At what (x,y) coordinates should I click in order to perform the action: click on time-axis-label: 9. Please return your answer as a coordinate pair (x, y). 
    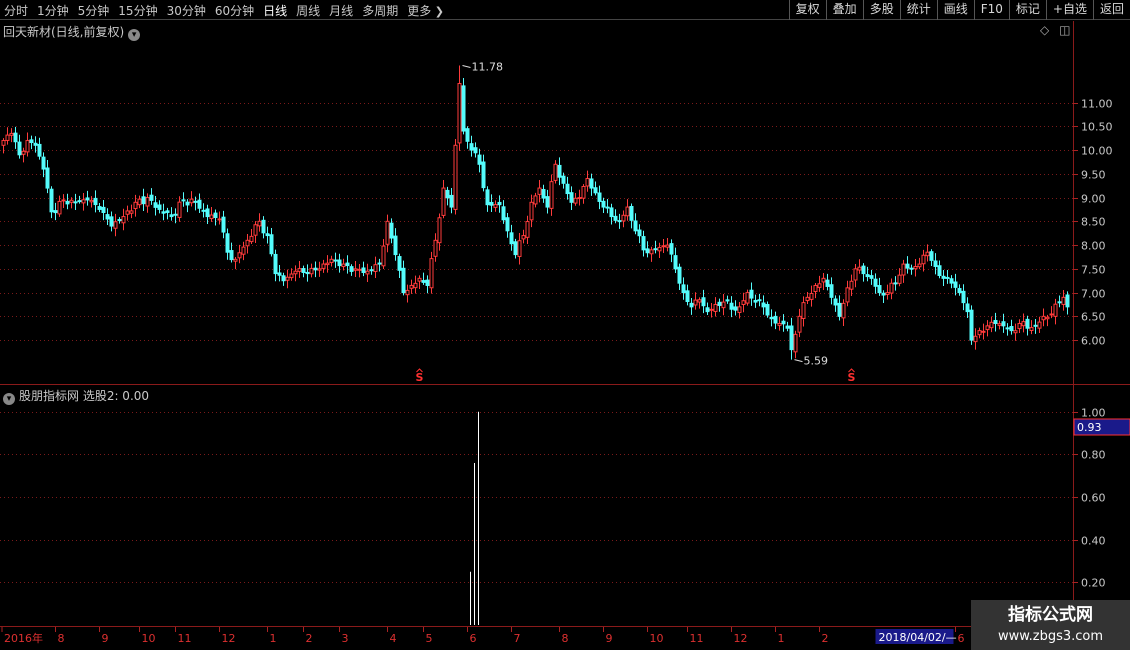
    Looking at the image, I should click on (609, 638).